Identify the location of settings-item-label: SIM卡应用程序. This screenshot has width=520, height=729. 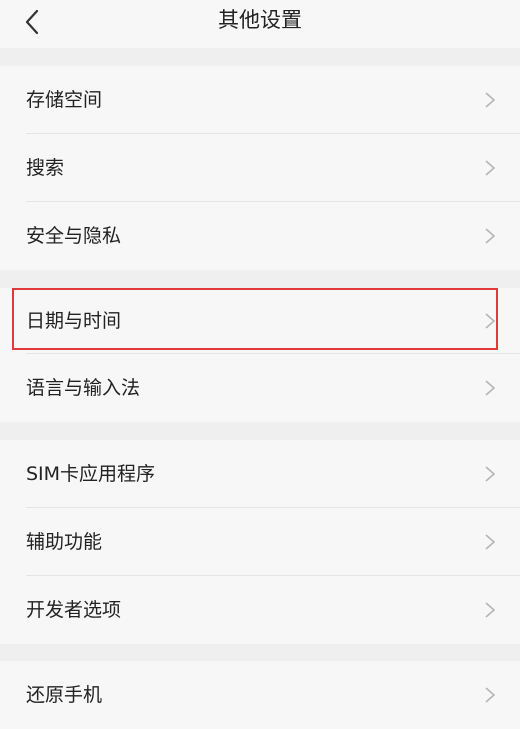
(91, 474).